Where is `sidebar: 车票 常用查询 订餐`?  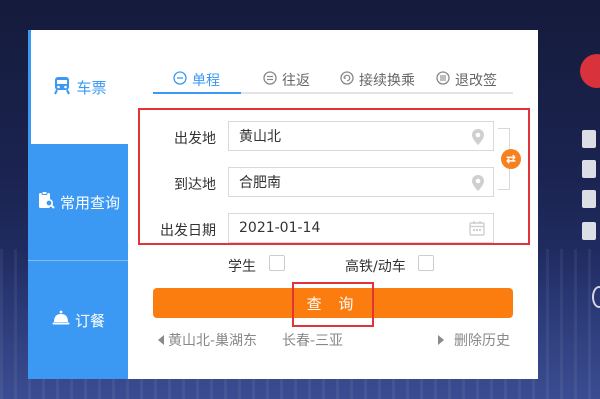
sidebar: 车票 常用查询 订餐 is located at coordinates (78, 204).